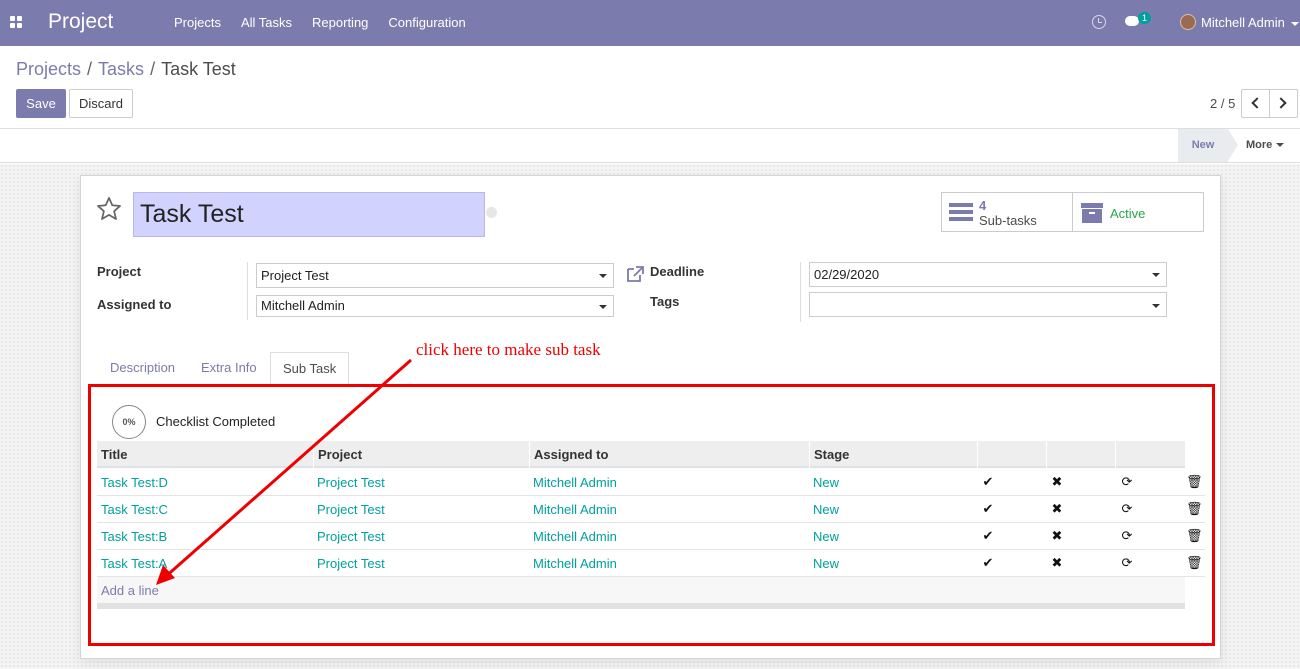 This screenshot has height=669, width=1300. Describe the element at coordinates (121, 69) in the screenshot. I see `breadcrumb-tasks: Tasks` at that location.